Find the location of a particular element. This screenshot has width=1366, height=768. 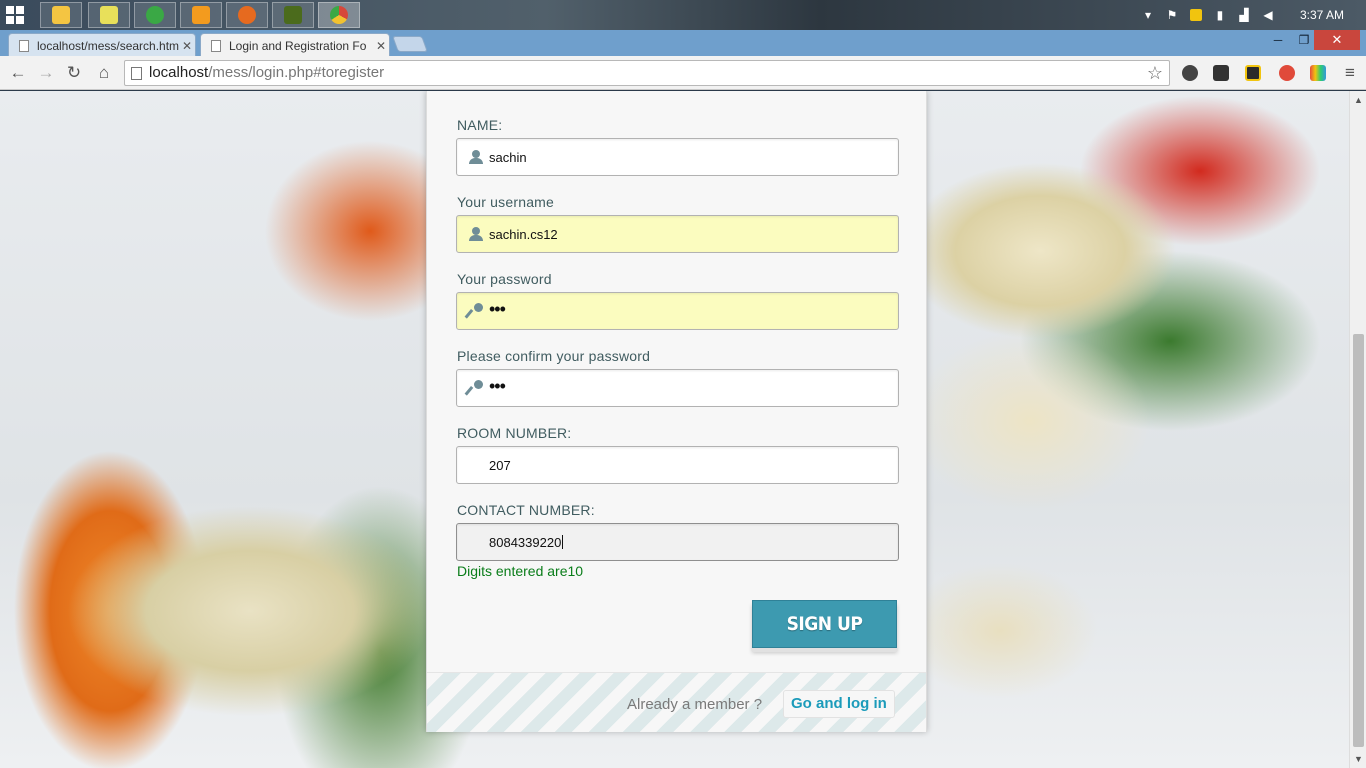

confirm-password-value: ••• is located at coordinates (497, 386).